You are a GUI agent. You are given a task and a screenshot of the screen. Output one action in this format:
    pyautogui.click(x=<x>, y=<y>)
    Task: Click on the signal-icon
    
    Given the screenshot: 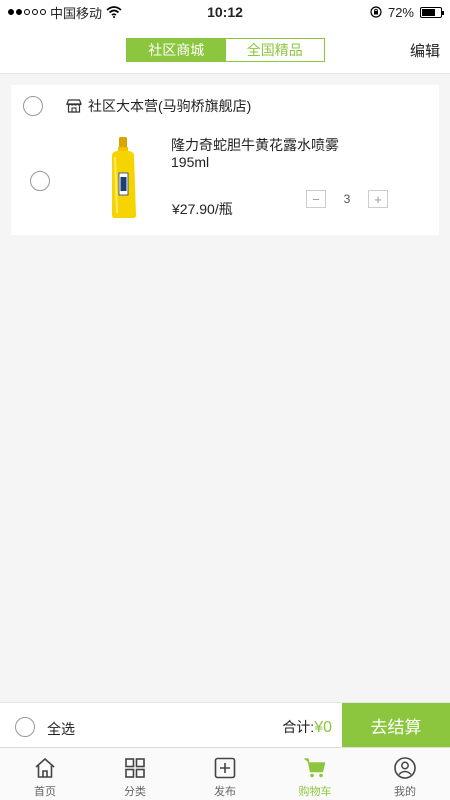 What is the action you would take?
    pyautogui.click(x=27, y=12)
    